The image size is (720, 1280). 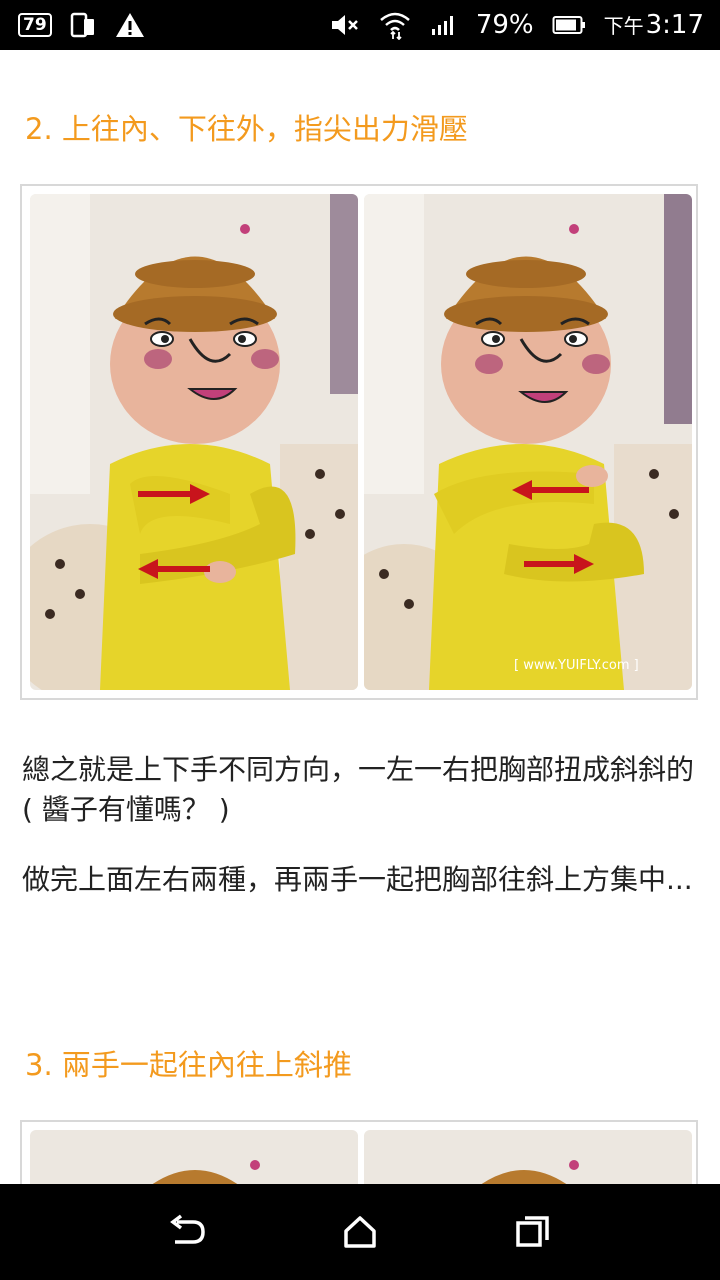 What do you see at coordinates (345, 25) in the screenshot?
I see `mute-icon` at bounding box center [345, 25].